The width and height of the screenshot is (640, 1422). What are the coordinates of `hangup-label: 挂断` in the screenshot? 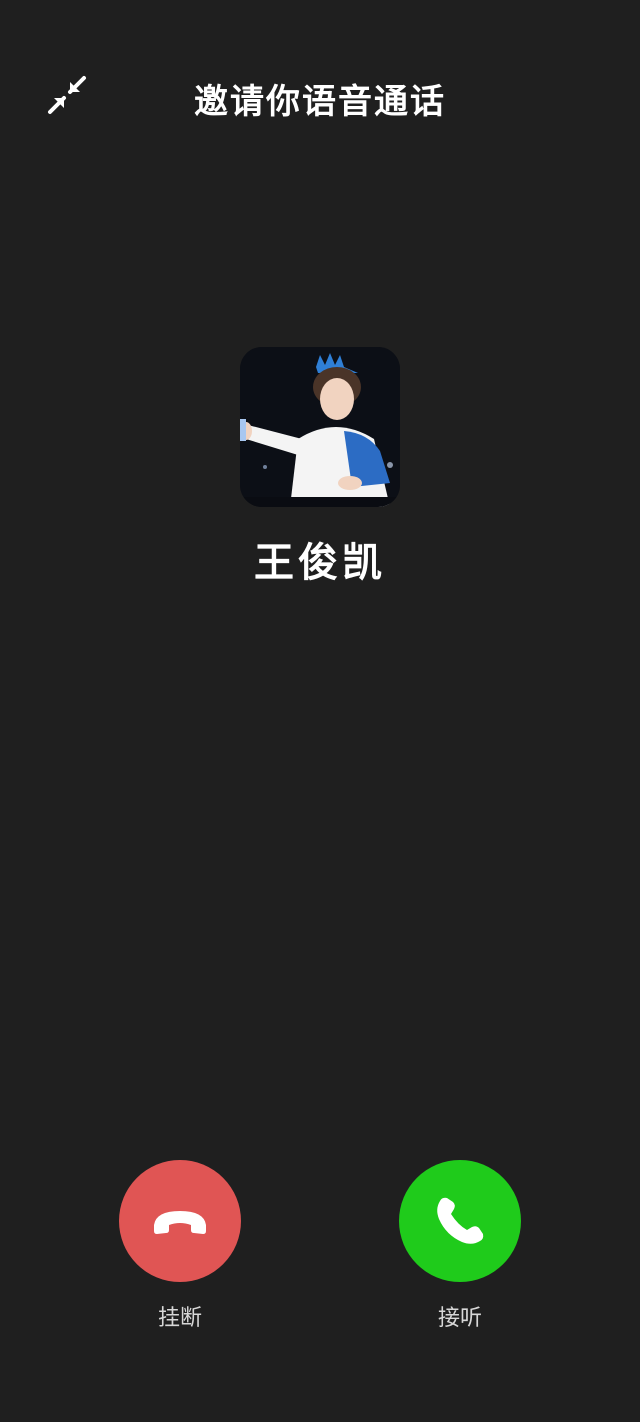 It's located at (179, 1318).